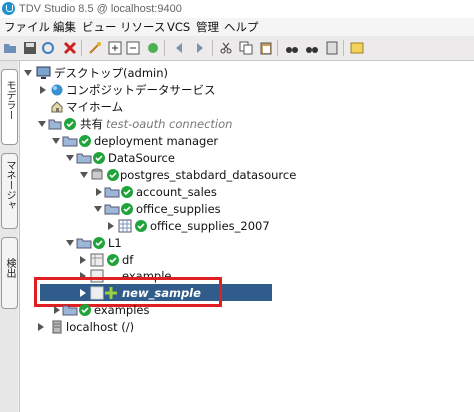 The height and width of the screenshot is (412, 474). What do you see at coordinates (64, 27) in the screenshot?
I see `menu-edit: 編集` at bounding box center [64, 27].